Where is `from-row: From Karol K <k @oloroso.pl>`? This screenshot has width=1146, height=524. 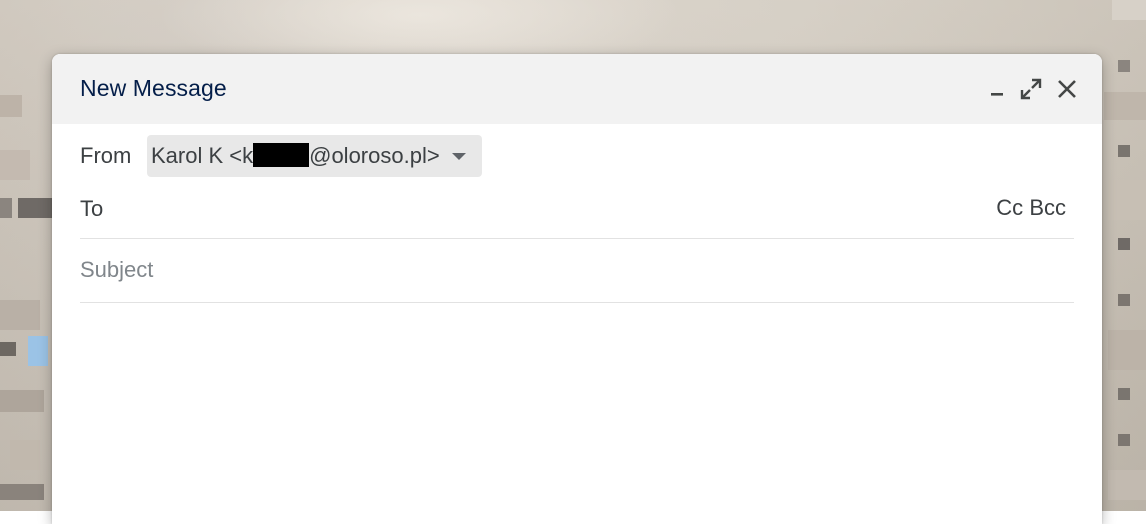 from-row: From Karol K <k @oloroso.pl> is located at coordinates (577, 157).